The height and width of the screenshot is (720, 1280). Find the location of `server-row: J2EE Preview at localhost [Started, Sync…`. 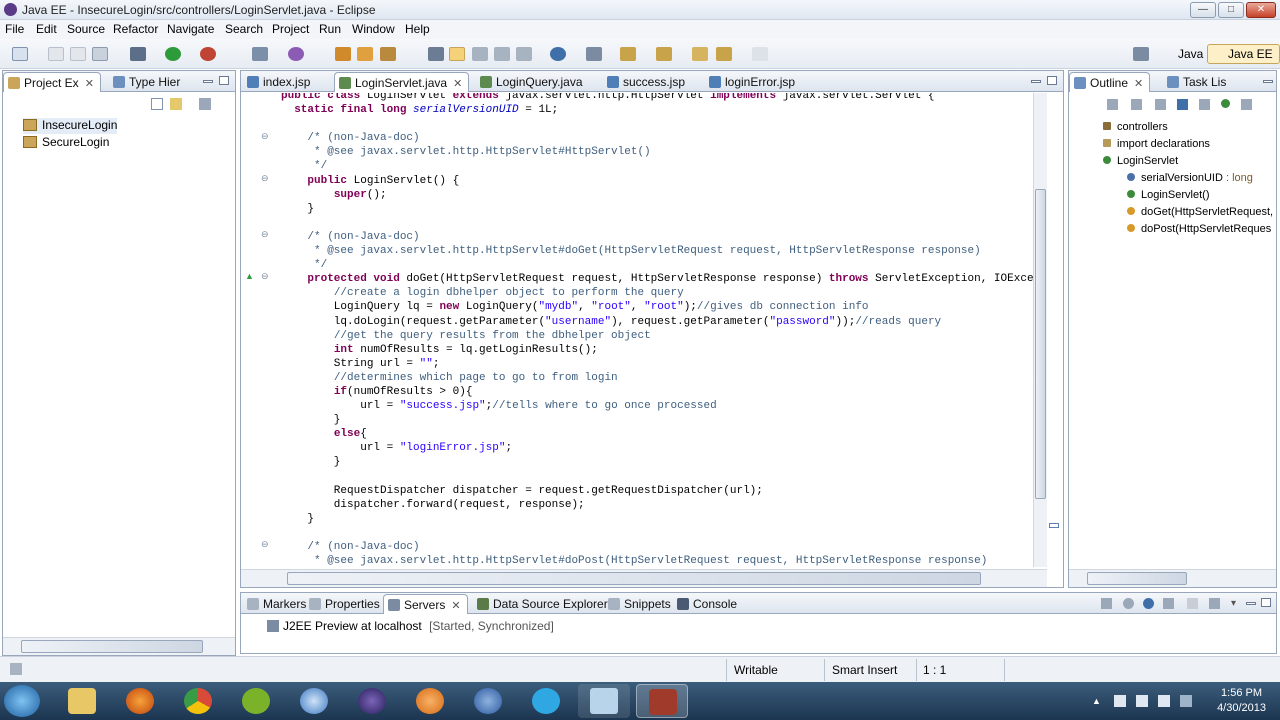

server-row: J2EE Preview at localhost [Started, Sync… is located at coordinates (410, 626).